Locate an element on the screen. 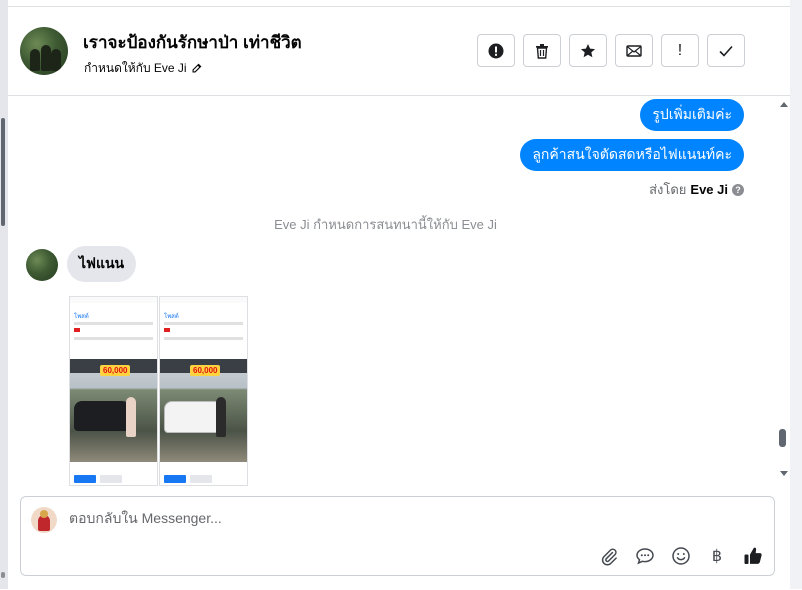 This screenshot has height=590, width=802. alert-circle-icon is located at coordinates (496, 50).